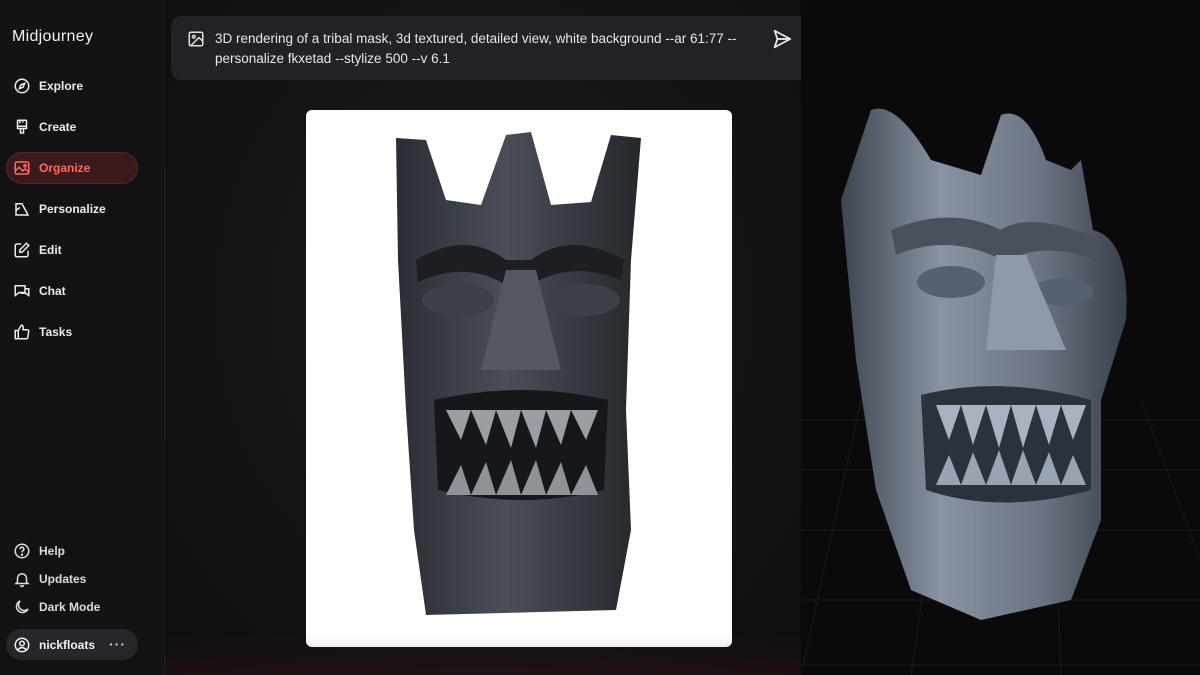 Image resolution: width=1200 pixels, height=675 pixels. Describe the element at coordinates (22, 291) in the screenshot. I see `chat-icon` at that location.